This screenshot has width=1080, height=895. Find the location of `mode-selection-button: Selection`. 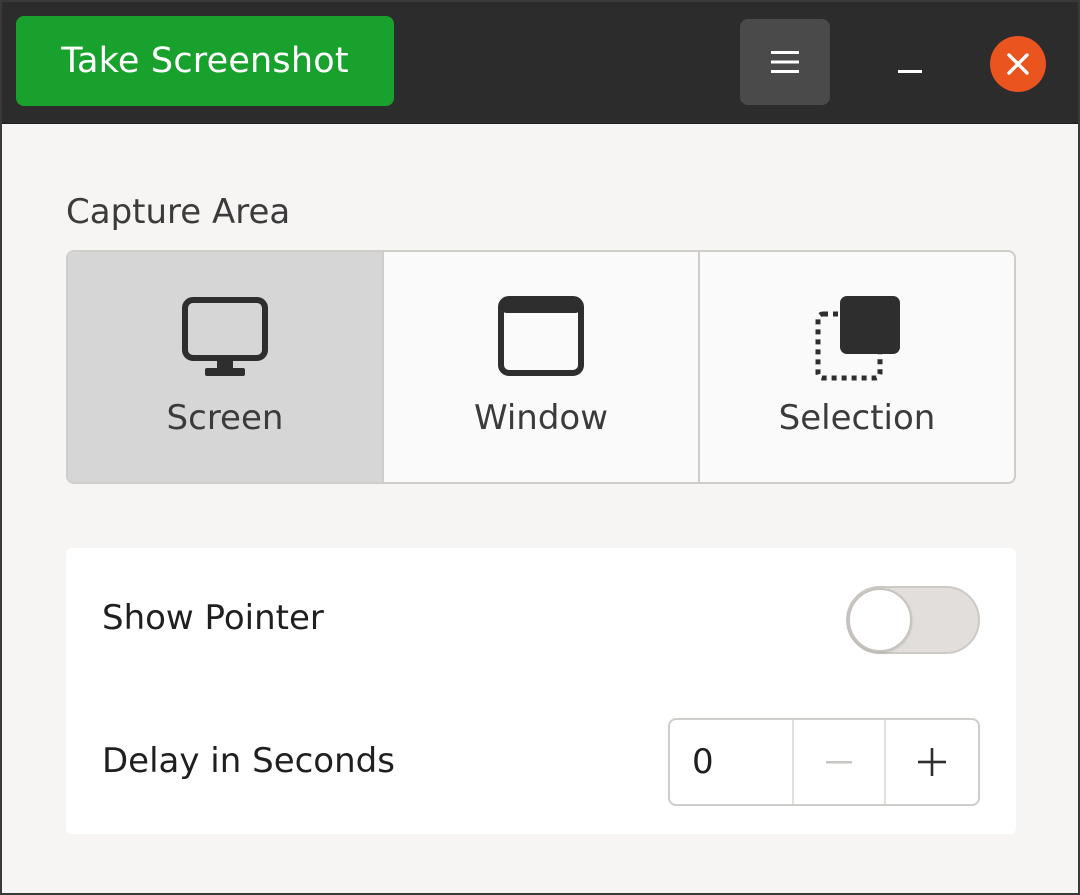

mode-selection-button: Selection is located at coordinates (857, 367).